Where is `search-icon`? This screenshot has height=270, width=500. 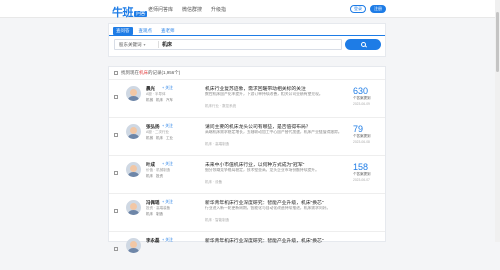 search-icon is located at coordinates (363, 44).